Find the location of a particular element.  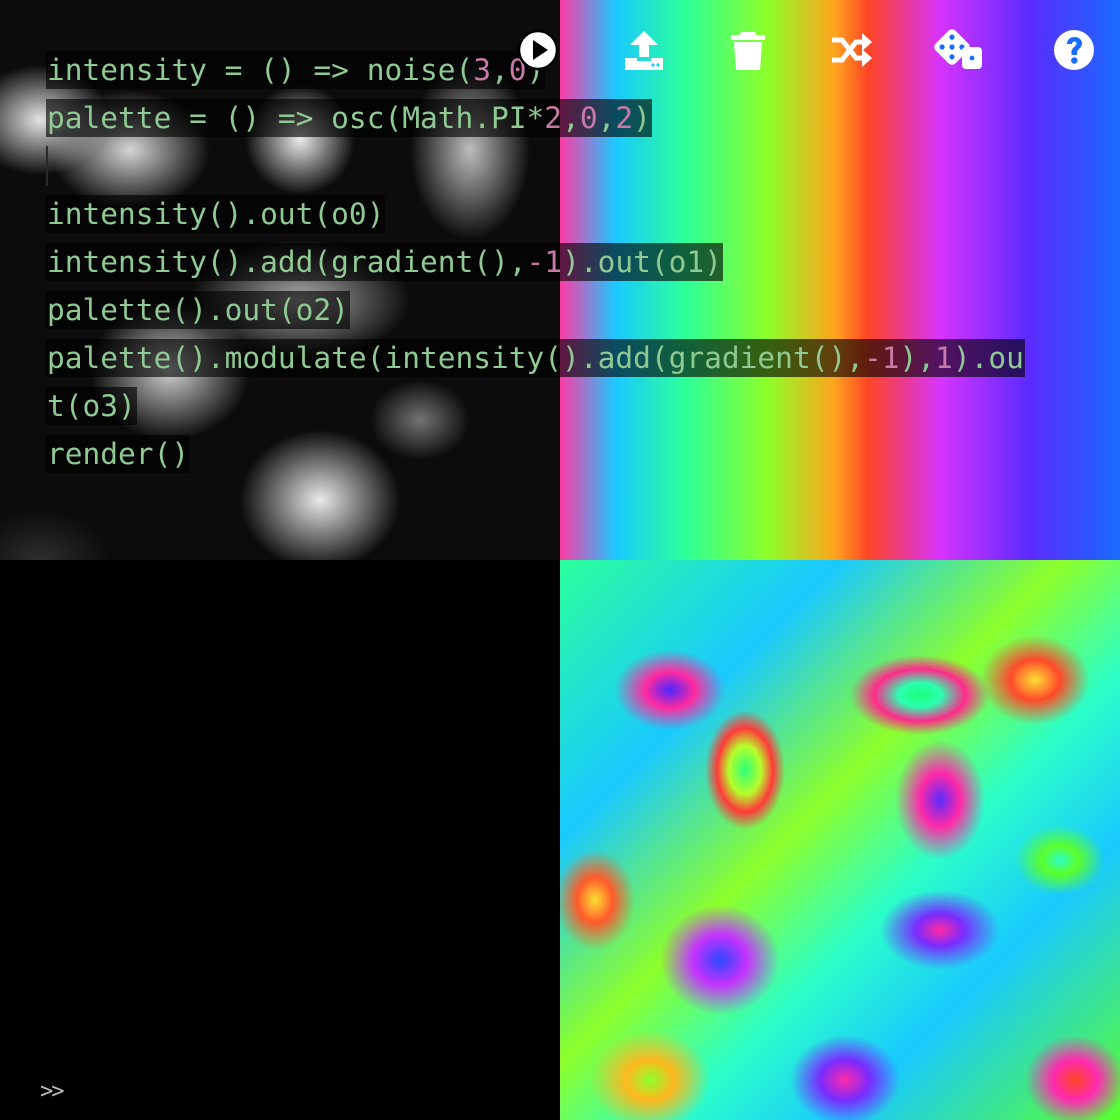

text-cursor is located at coordinates (47, 166).